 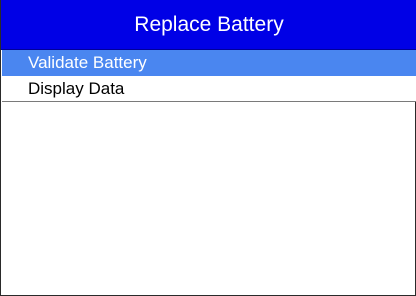 I want to click on menu-item-validate-battery: Validate Battery, so click(x=209, y=63).